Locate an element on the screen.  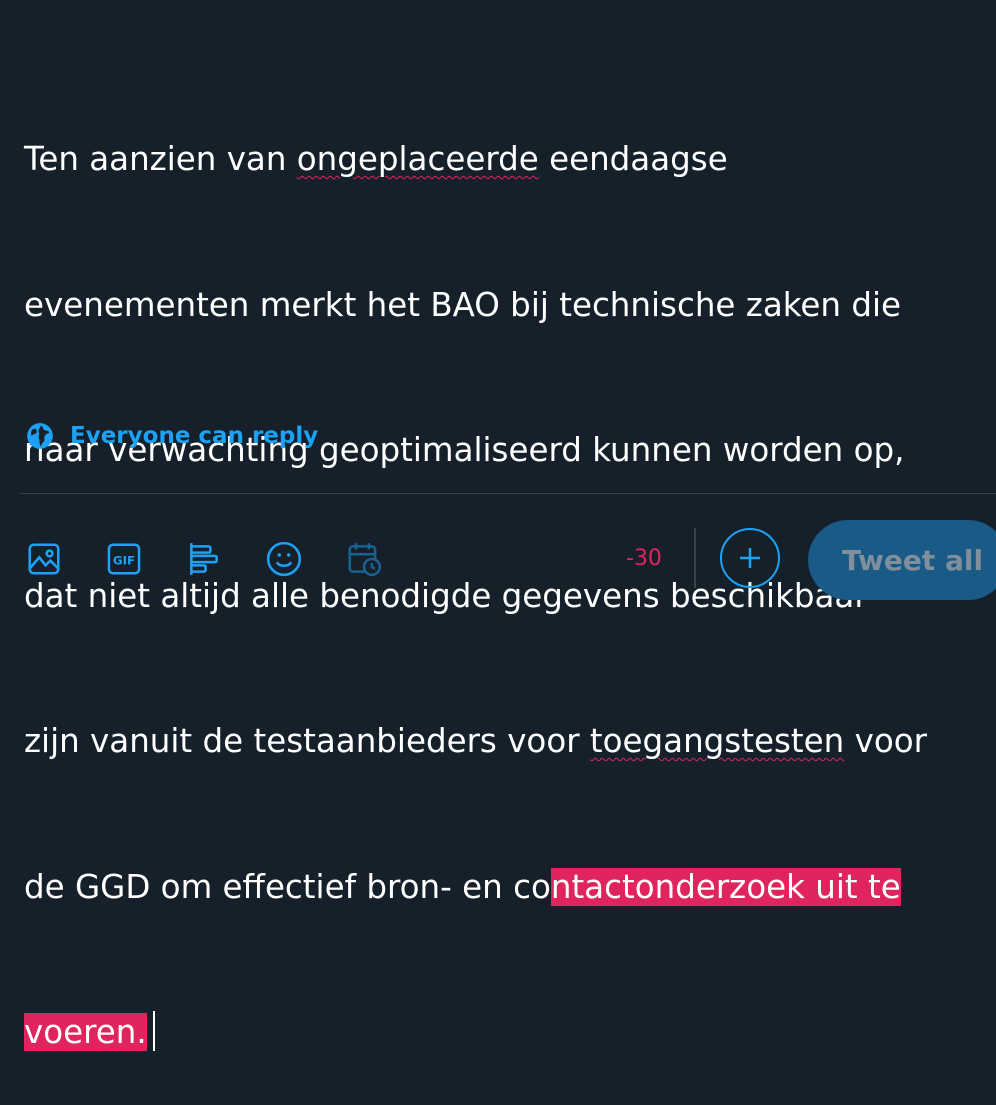
tweet-all-button: Tweet all is located at coordinates (902, 560).